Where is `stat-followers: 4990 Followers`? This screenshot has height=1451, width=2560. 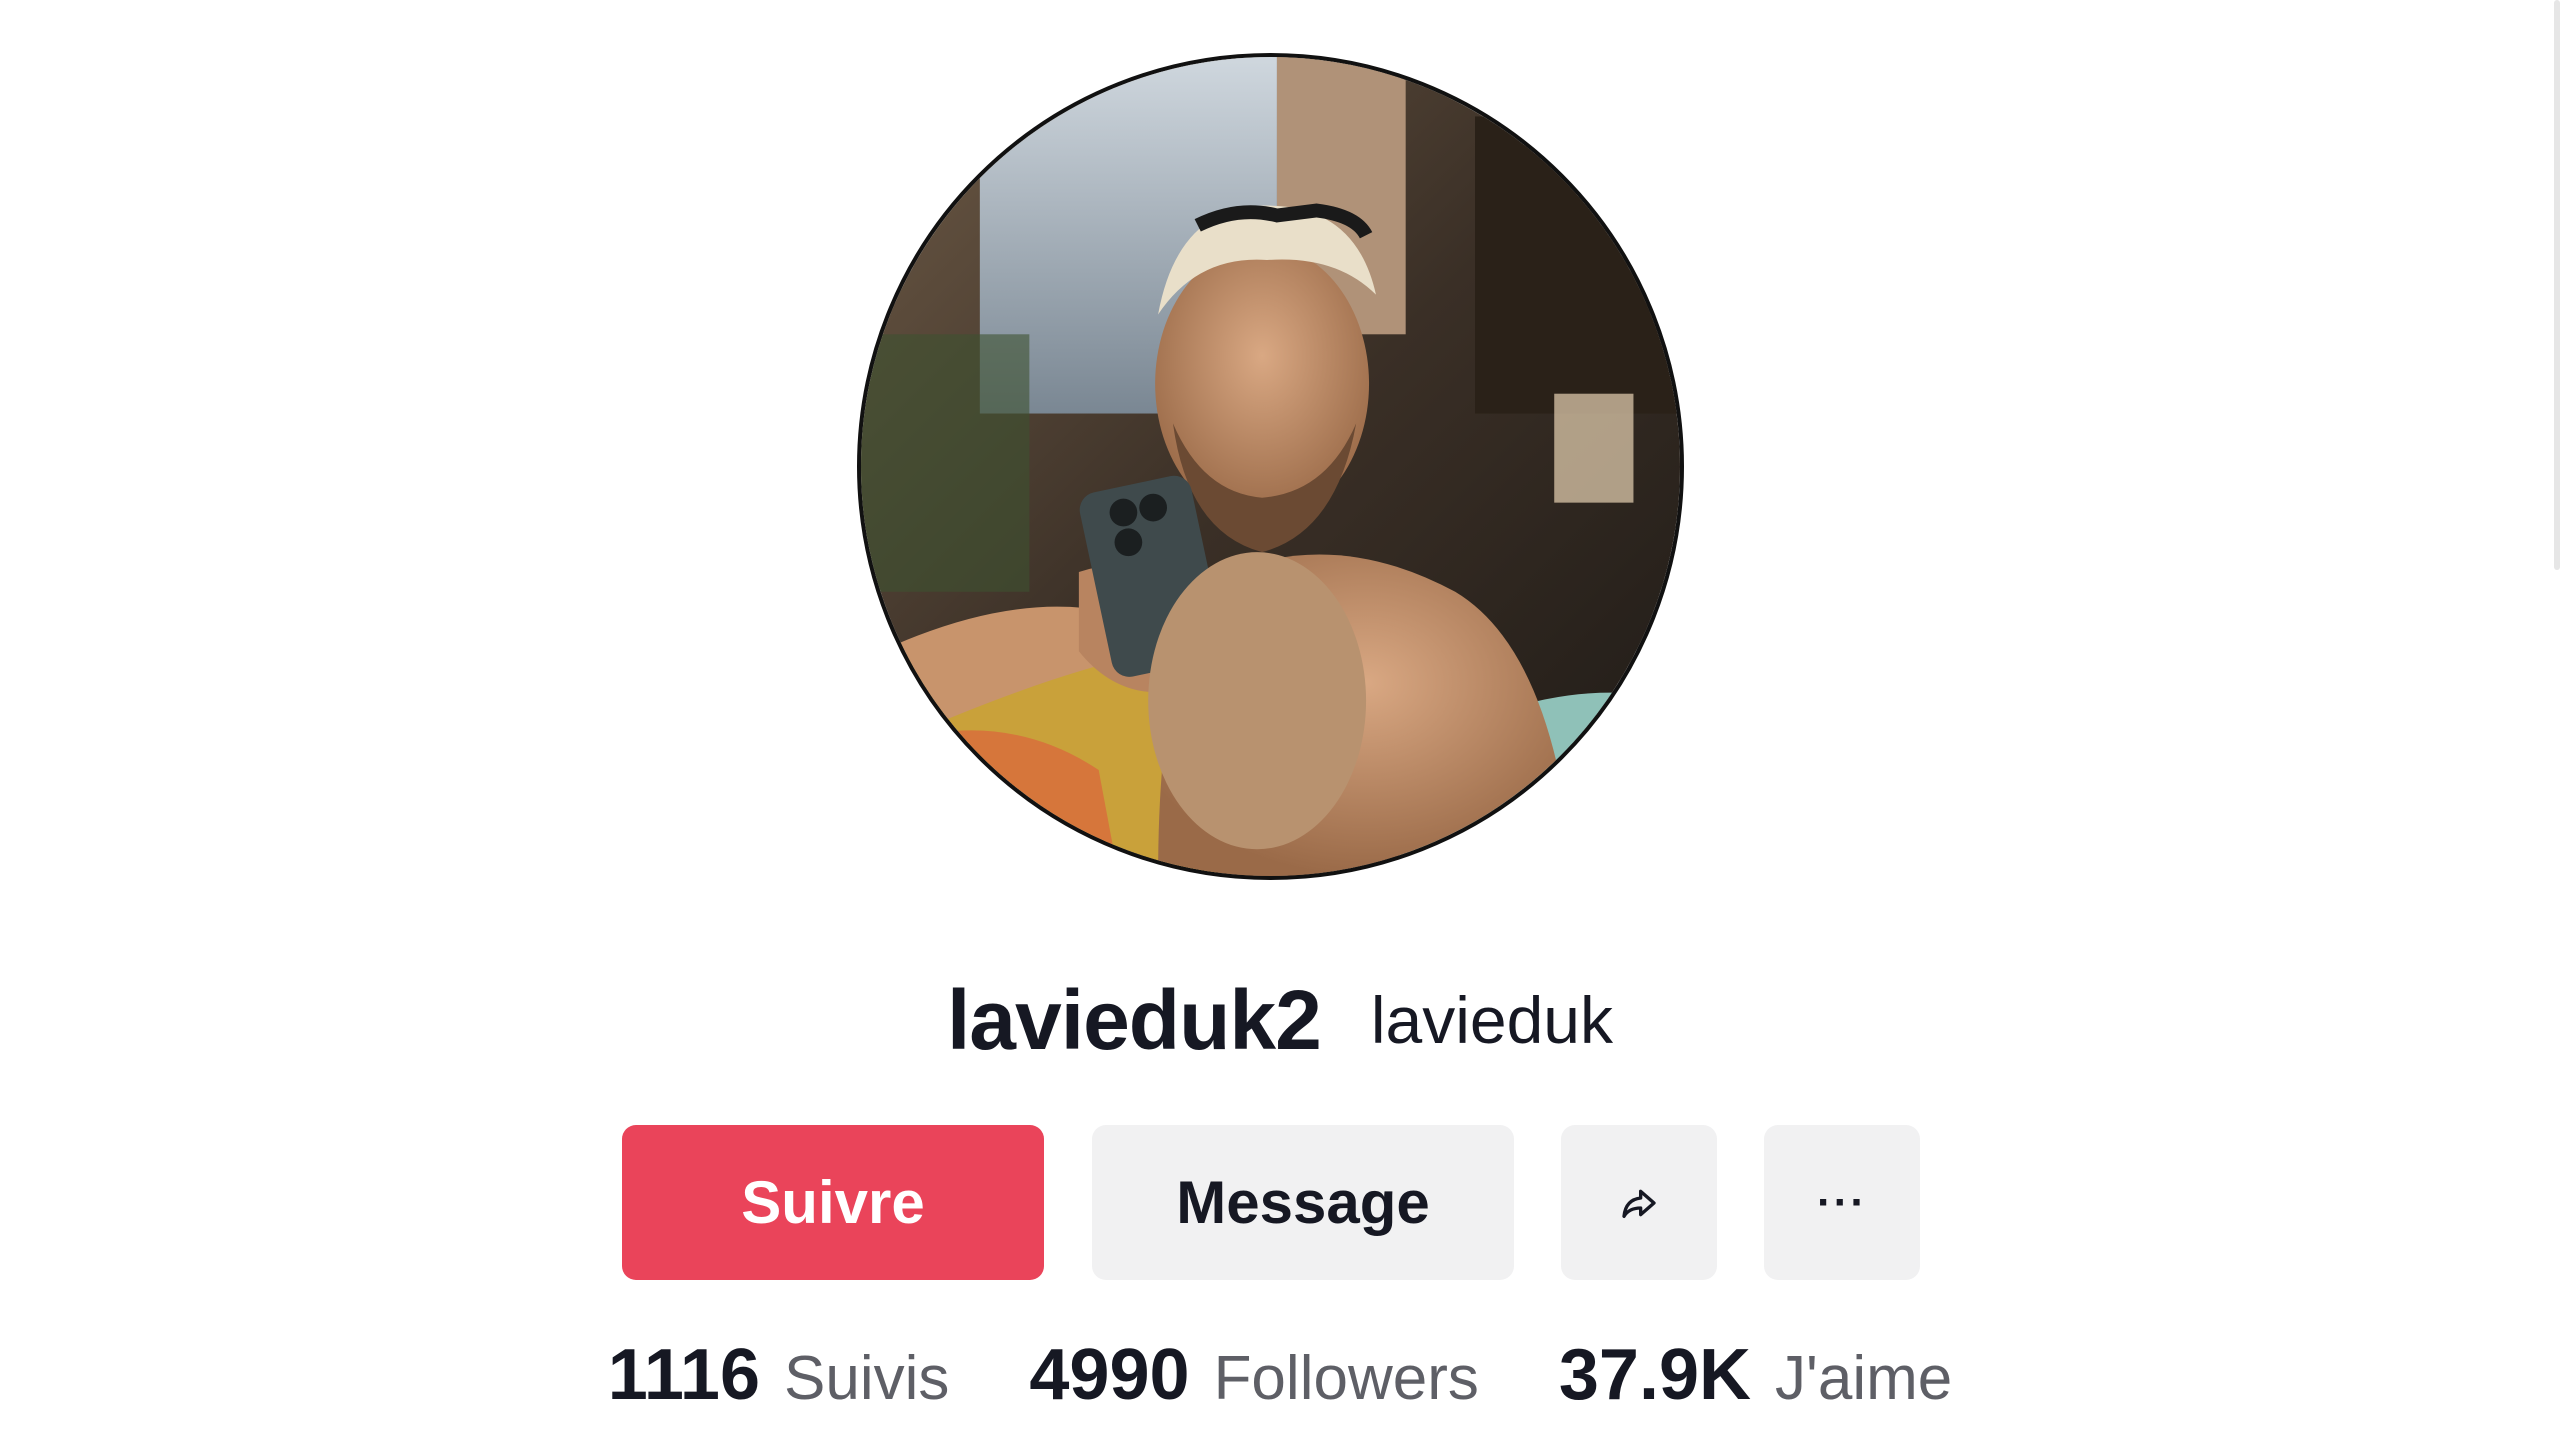
stat-followers: 4990 Followers is located at coordinates (1253, 1375).